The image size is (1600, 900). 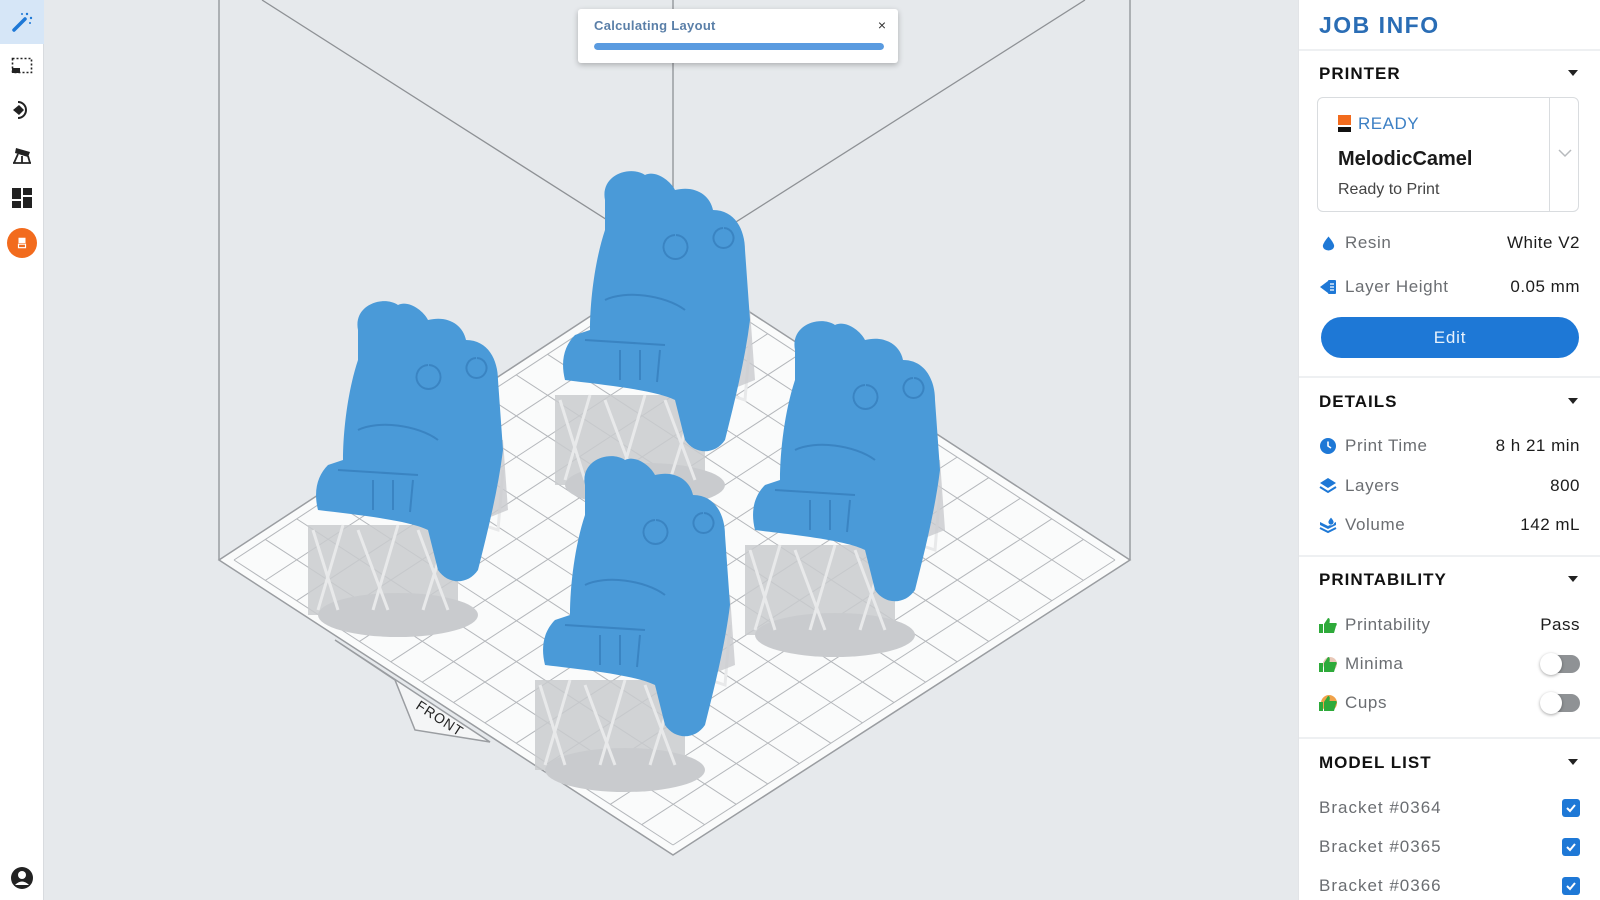 What do you see at coordinates (1405, 159) in the screenshot?
I see `printer-name: MelodicCamel` at bounding box center [1405, 159].